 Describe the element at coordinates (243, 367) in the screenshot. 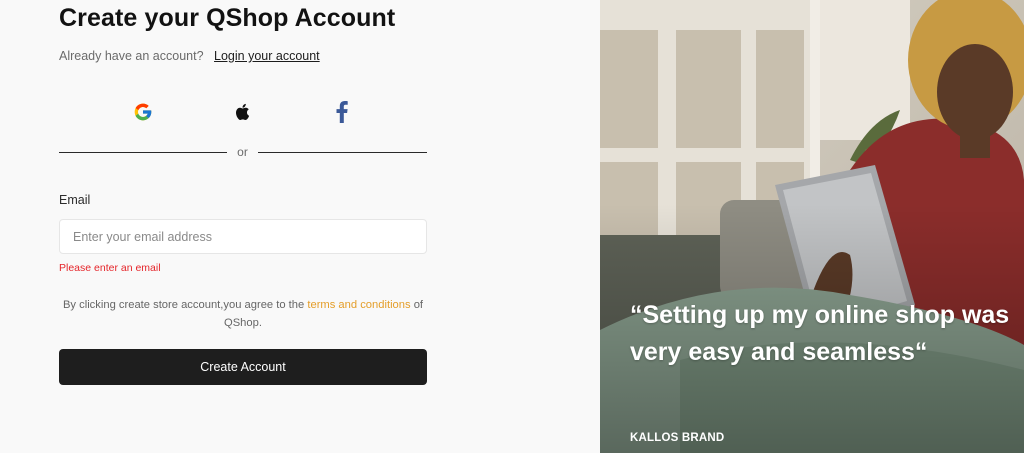

I see `create-account-button: Create Account` at that location.